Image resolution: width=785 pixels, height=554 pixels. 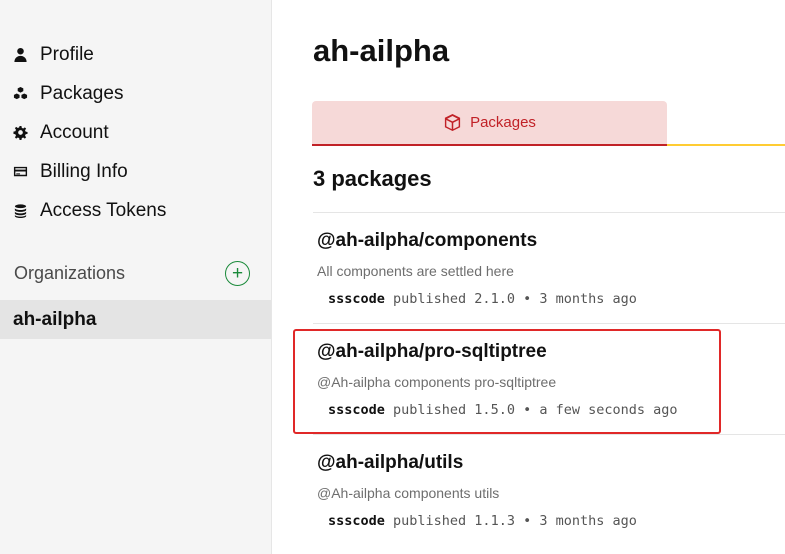 I want to click on user-icon, so click(x=20, y=55).